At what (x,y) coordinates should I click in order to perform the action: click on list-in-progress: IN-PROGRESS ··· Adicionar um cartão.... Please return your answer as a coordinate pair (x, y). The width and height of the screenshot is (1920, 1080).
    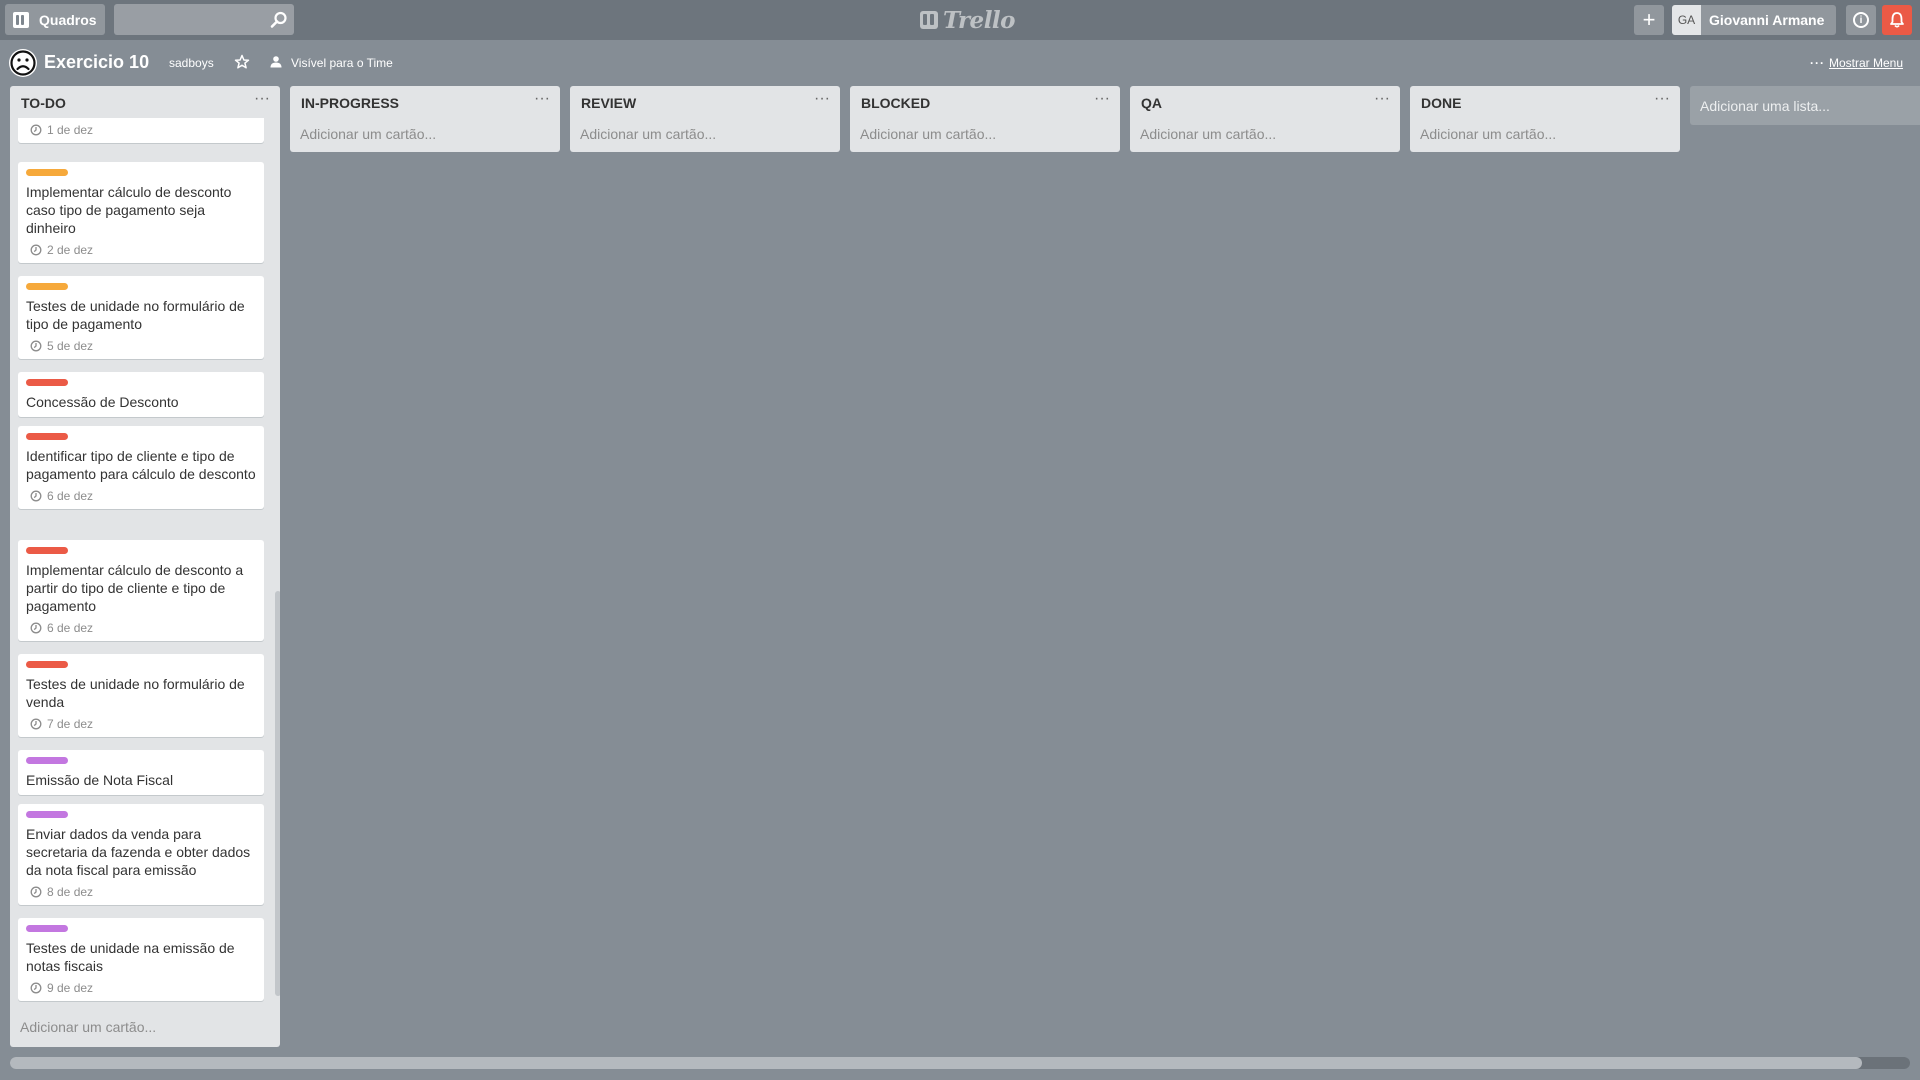
    Looking at the image, I should click on (425, 119).